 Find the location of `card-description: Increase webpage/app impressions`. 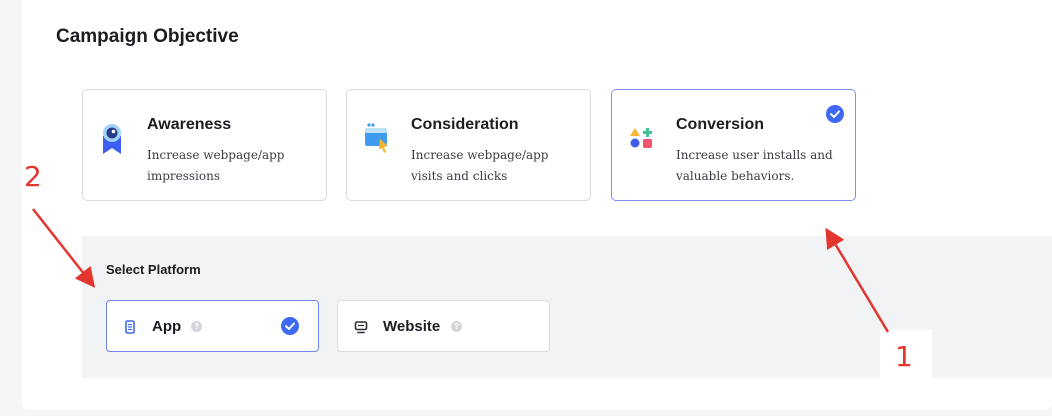

card-description: Increase webpage/app impressions is located at coordinates (216, 165).